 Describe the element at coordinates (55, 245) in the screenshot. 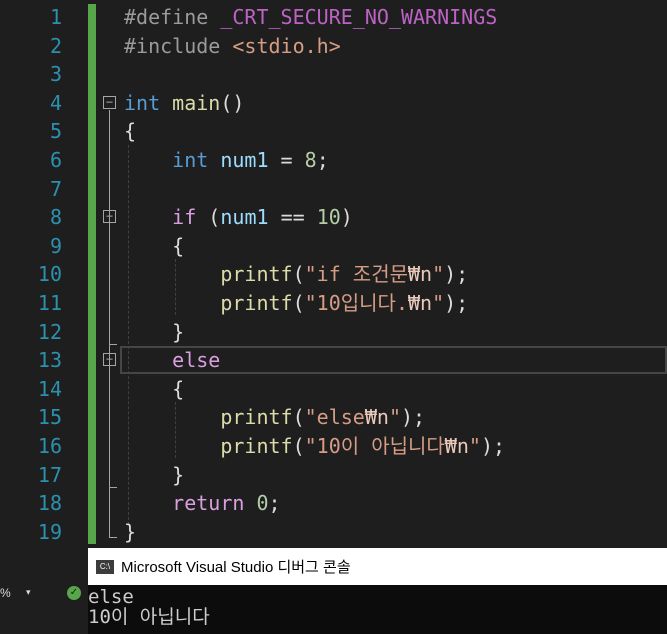

I see `line-number: 9` at that location.